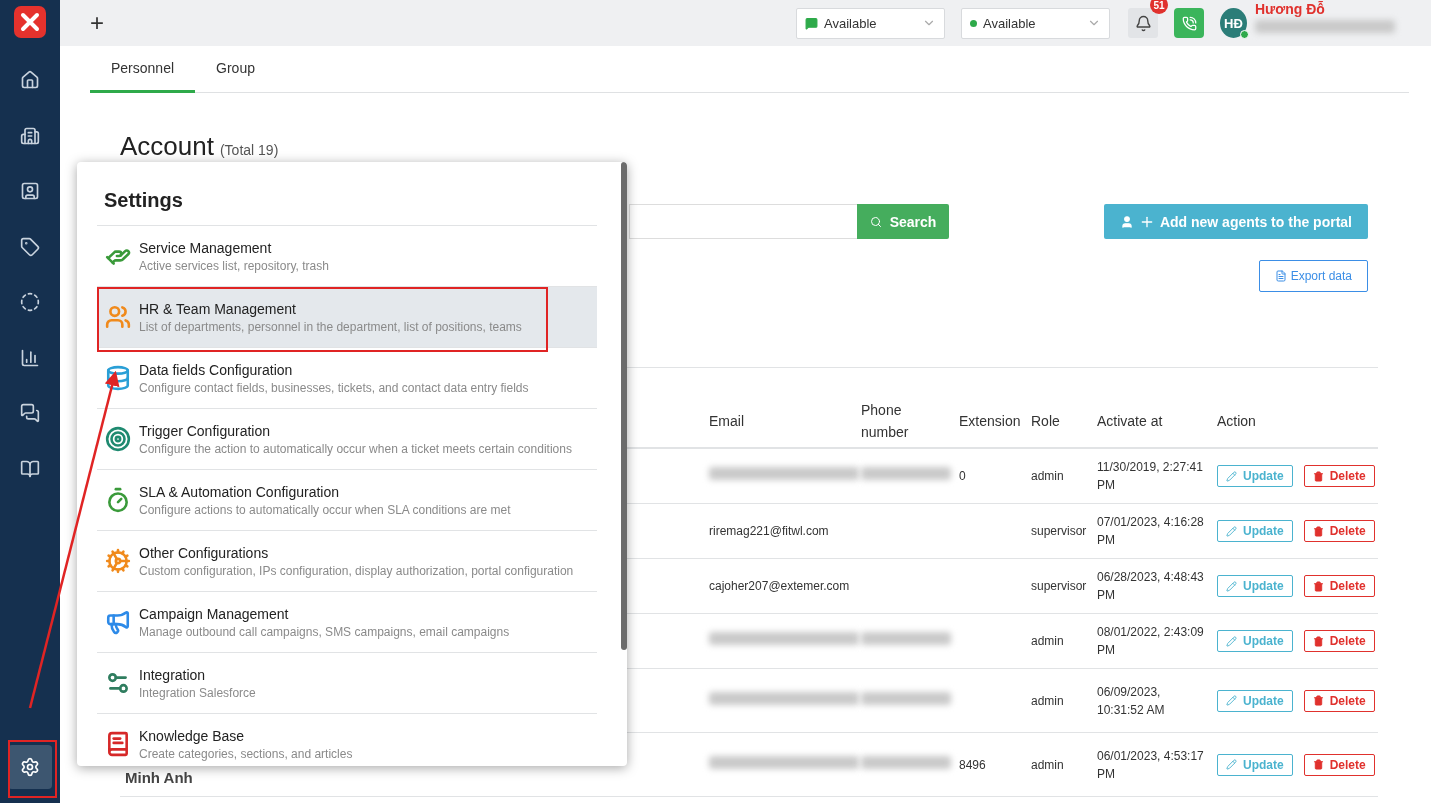 This screenshot has height=803, width=1431. Describe the element at coordinates (726, 421) in the screenshot. I see `column-header: Email` at that location.